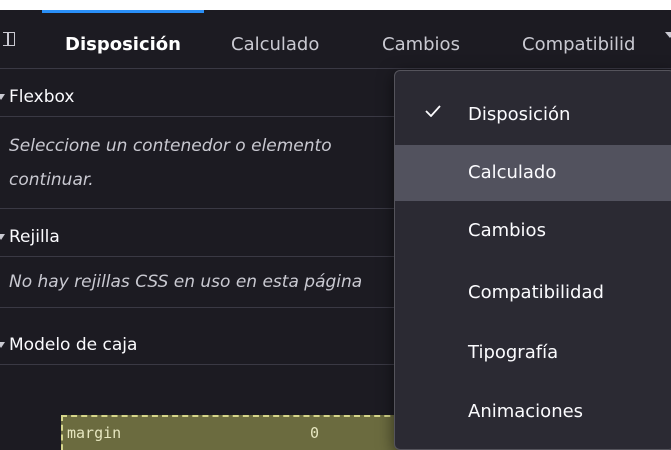  Describe the element at coordinates (536, 292) in the screenshot. I see `menu-item-label: Compatibilidad` at that location.